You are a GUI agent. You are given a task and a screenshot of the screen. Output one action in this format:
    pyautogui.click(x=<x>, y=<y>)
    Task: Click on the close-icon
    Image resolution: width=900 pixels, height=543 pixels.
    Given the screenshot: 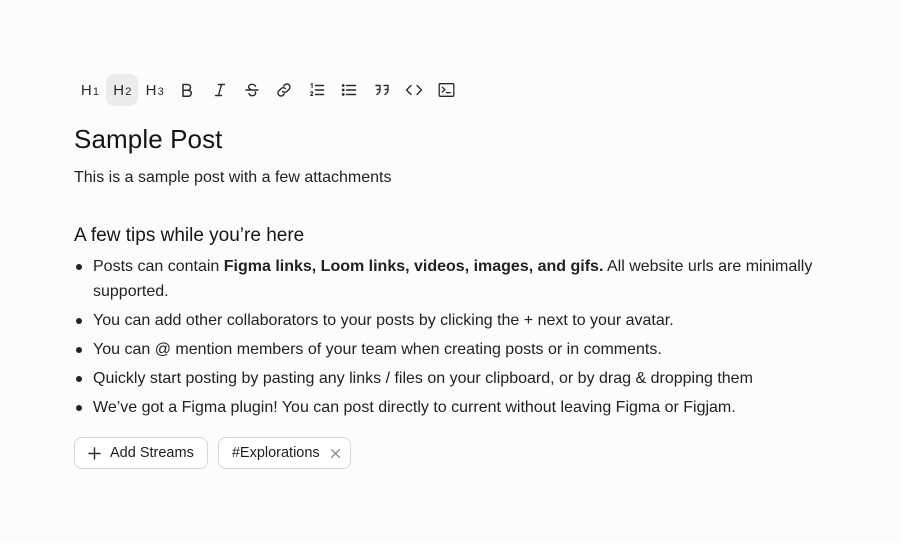 What is the action you would take?
    pyautogui.click(x=335, y=453)
    